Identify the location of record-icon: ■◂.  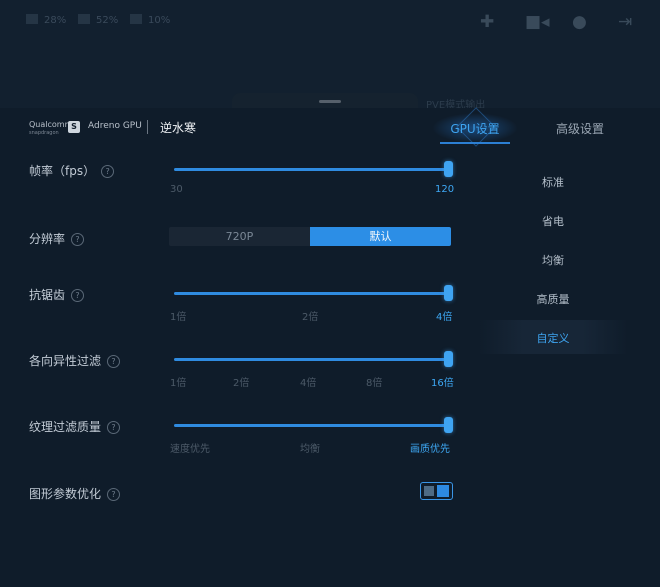
(537, 22).